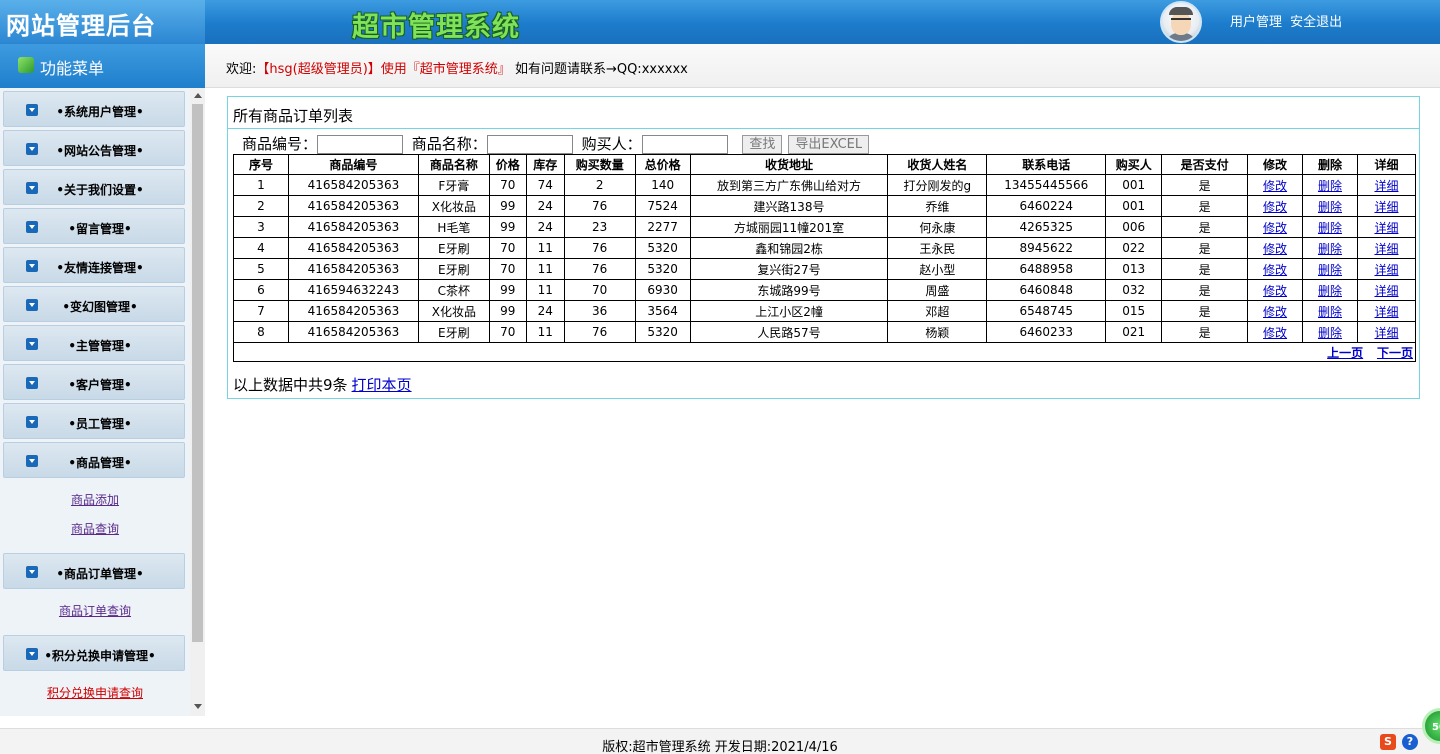  I want to click on cell-total-price: 5320, so click(662, 269).